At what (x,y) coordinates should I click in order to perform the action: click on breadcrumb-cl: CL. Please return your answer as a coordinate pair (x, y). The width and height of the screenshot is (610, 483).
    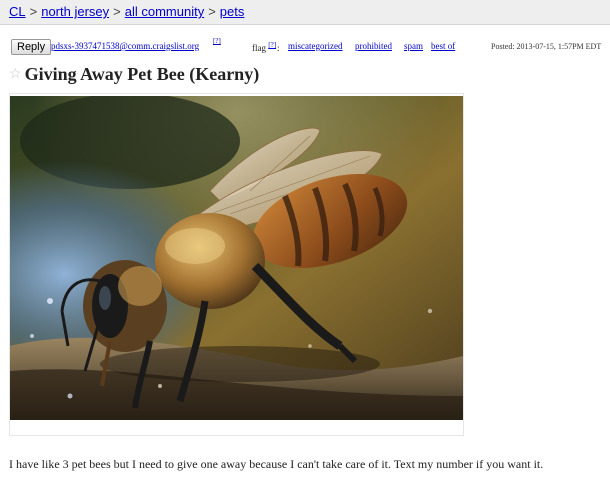
    Looking at the image, I should click on (17, 11).